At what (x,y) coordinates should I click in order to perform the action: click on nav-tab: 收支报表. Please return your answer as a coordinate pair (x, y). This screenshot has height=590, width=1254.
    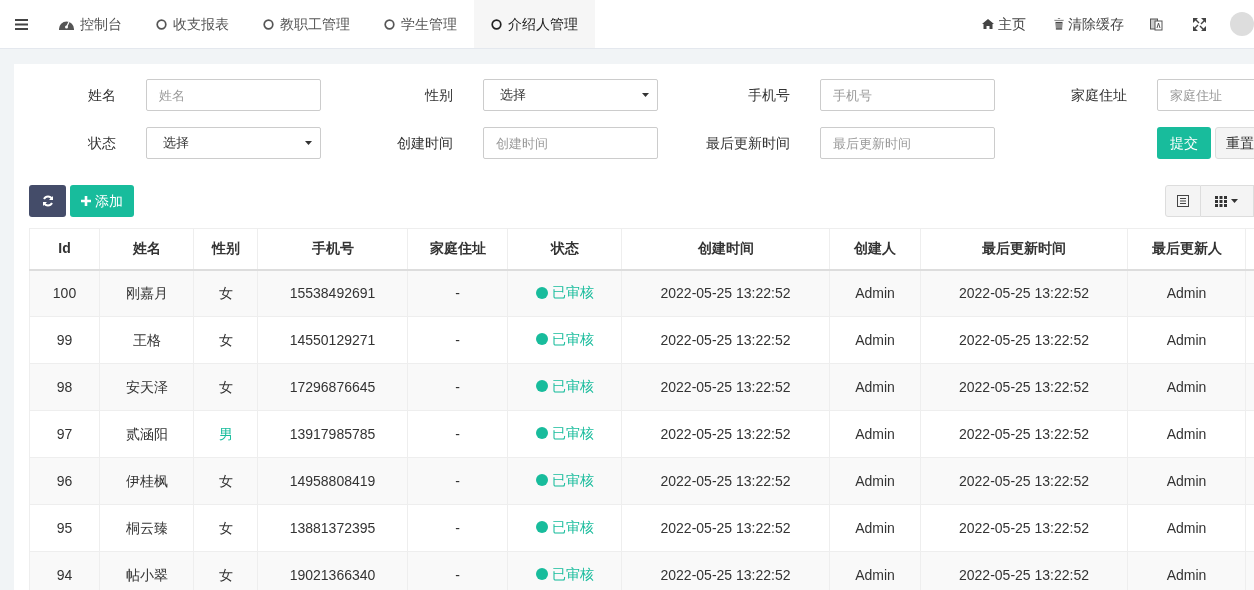
    Looking at the image, I should click on (192, 24).